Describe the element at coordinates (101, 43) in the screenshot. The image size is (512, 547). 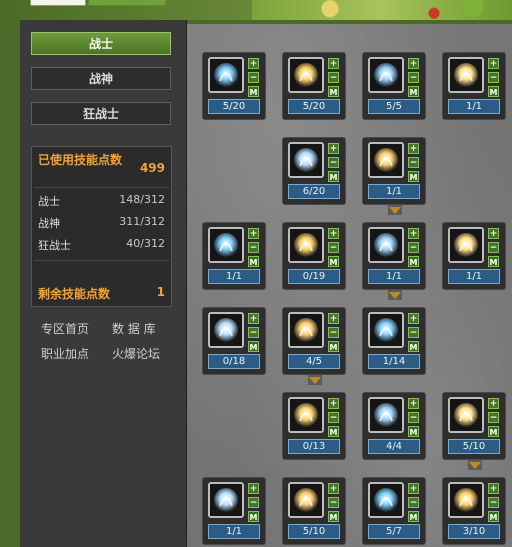
I see `tab-warrior: 战士` at that location.